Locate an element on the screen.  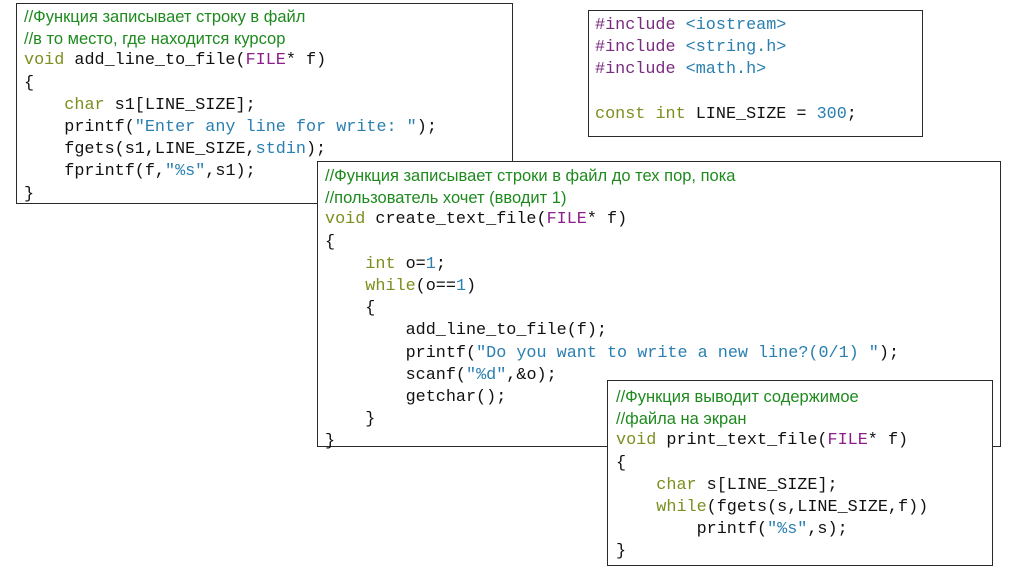
code-token-plain: o= is located at coordinates (410, 264).